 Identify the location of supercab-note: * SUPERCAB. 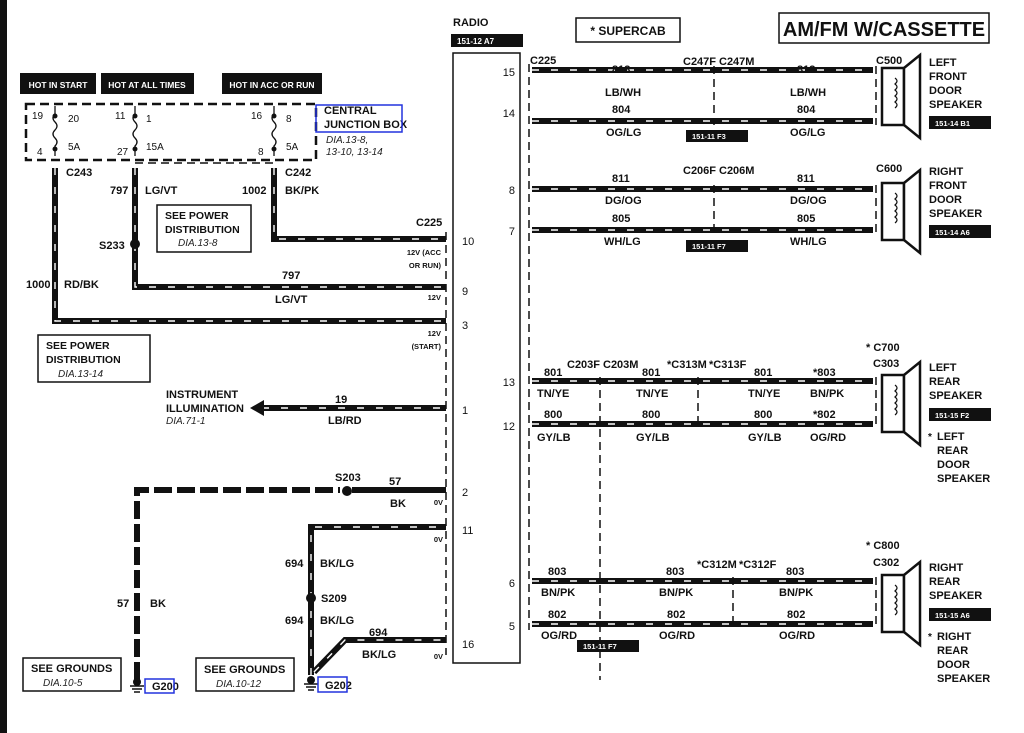
(628, 31).